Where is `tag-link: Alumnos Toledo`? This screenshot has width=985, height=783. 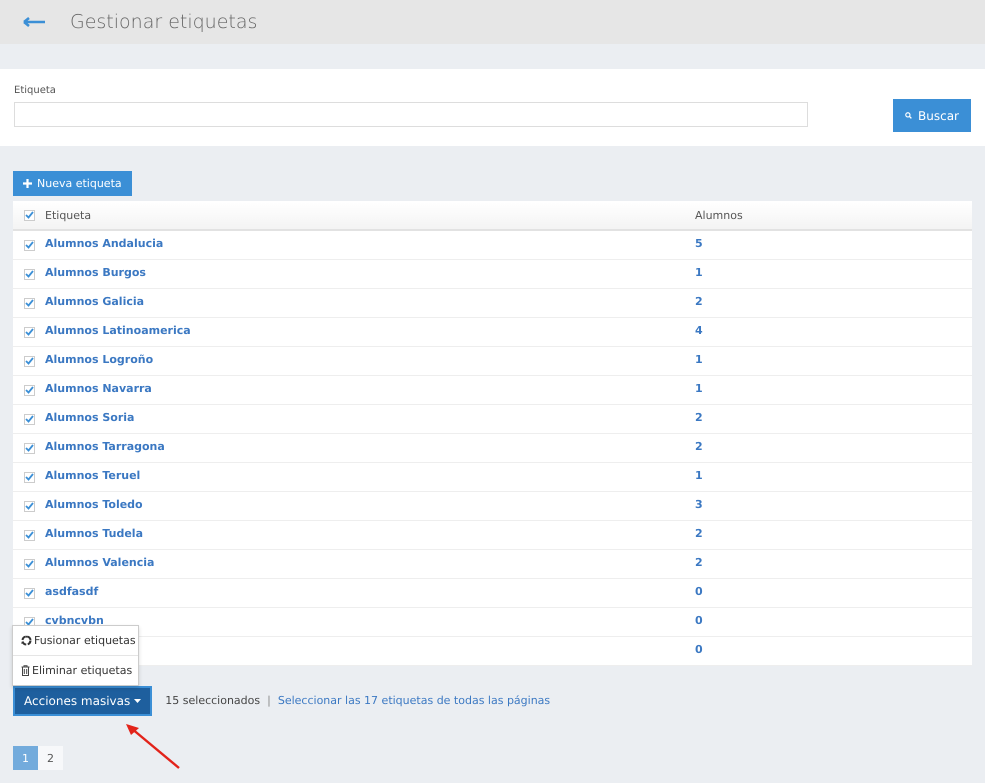 tag-link: Alumnos Toledo is located at coordinates (94, 504).